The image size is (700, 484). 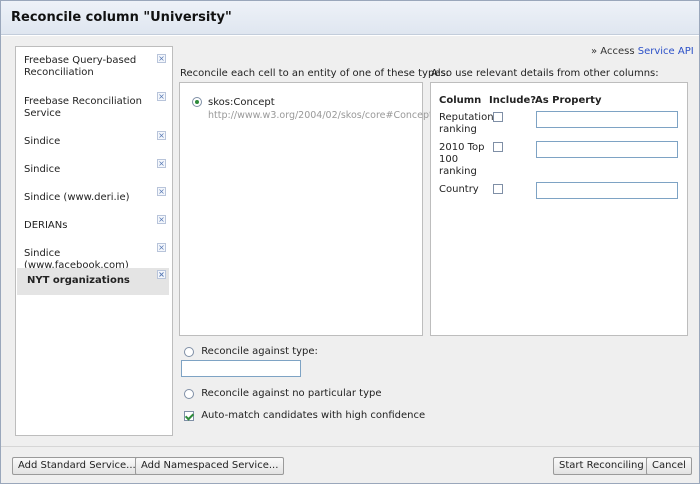 I want to click on access-prefix: » Access, so click(x=613, y=51).